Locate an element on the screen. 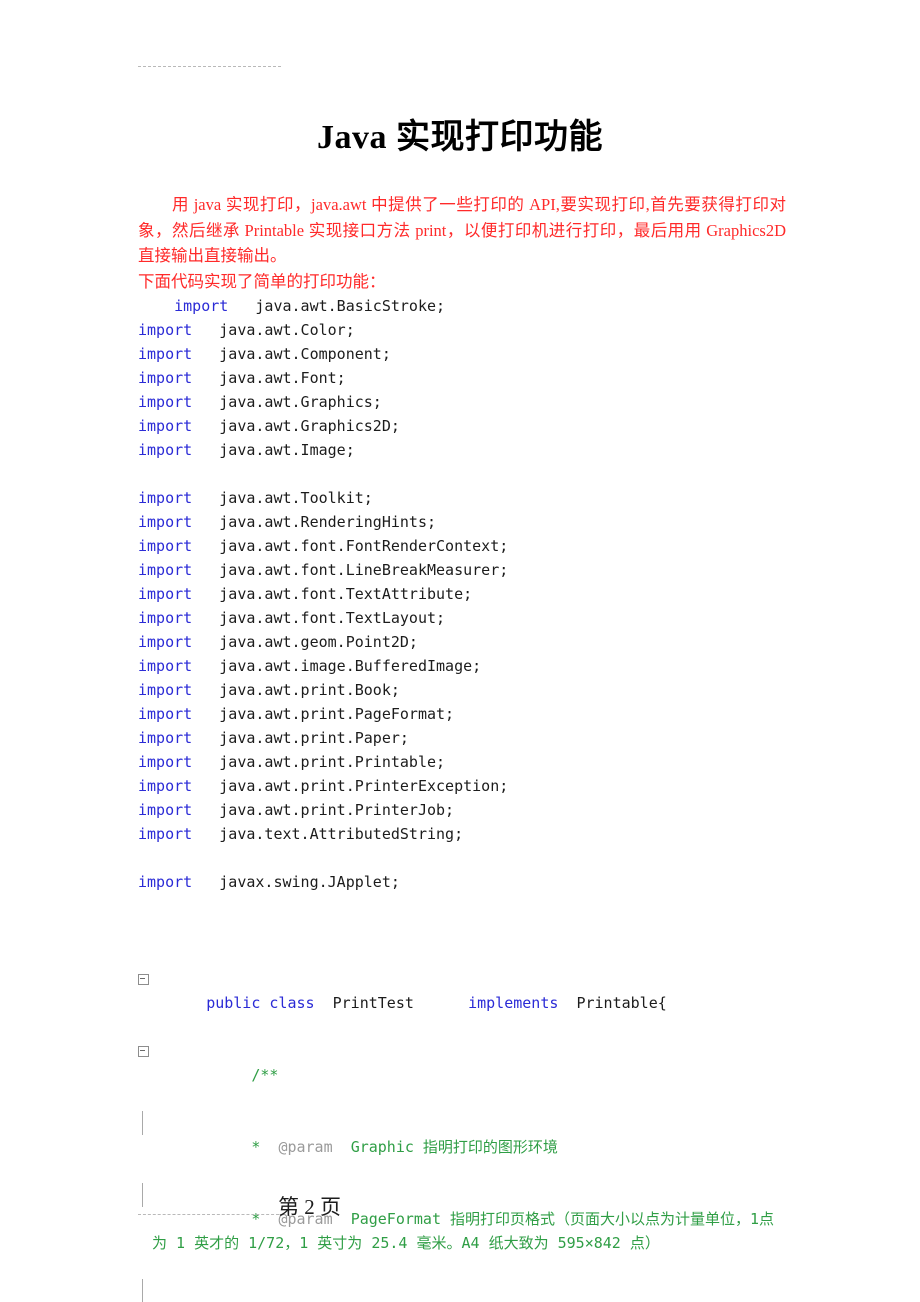  import-statement-line: import java.awt.font.TextLayout; is located at coordinates (463, 618).